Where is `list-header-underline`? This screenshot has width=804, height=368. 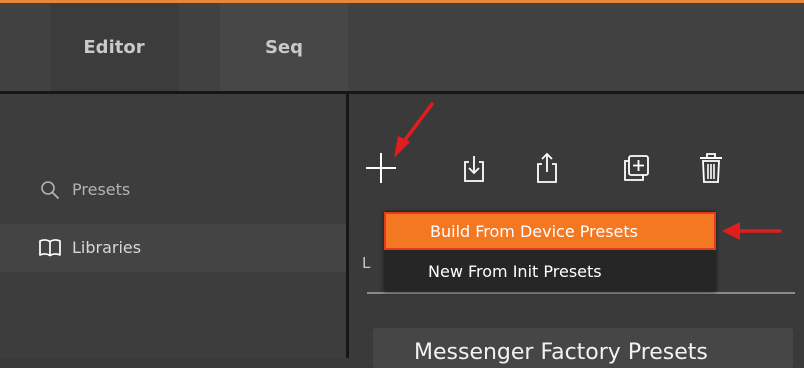
list-header-underline is located at coordinates (581, 293).